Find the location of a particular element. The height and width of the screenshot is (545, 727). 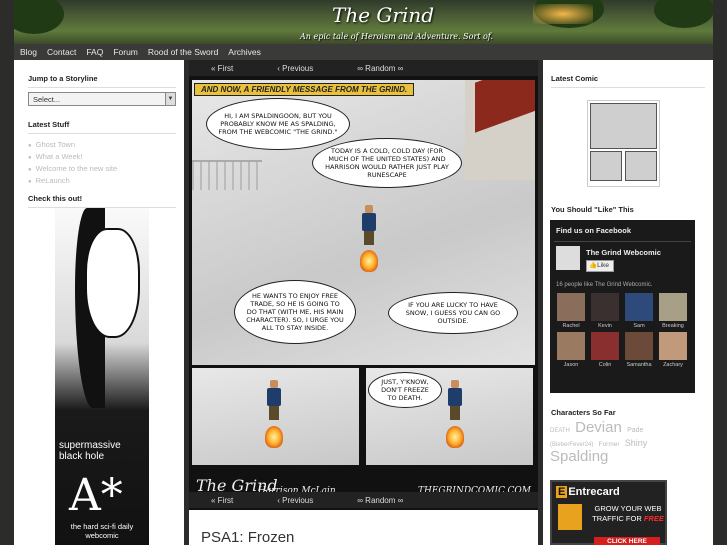

comic-nav-bottom: « First ‹ Previous ∞ Random ∞ is located at coordinates (363, 500).